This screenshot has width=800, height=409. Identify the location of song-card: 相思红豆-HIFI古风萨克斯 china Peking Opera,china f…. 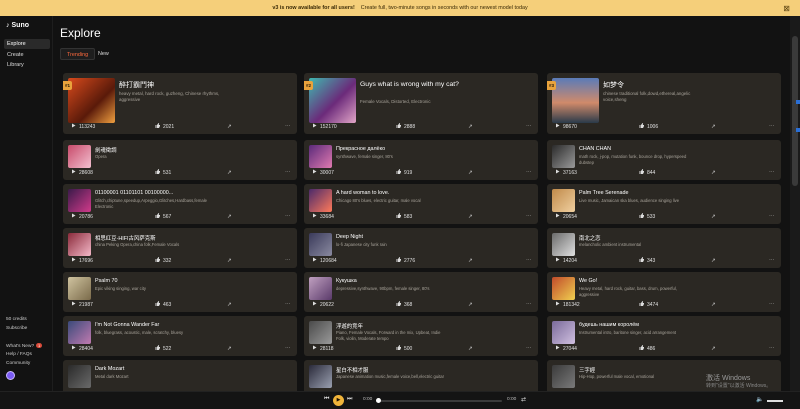
(180, 248).